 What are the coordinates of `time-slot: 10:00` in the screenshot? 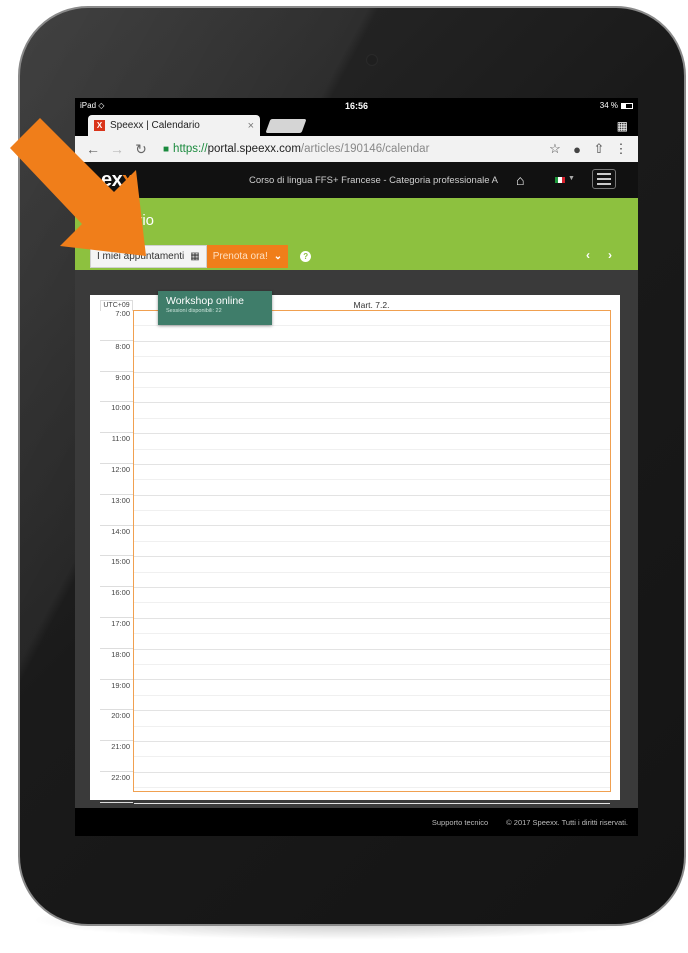 It's located at (116, 418).